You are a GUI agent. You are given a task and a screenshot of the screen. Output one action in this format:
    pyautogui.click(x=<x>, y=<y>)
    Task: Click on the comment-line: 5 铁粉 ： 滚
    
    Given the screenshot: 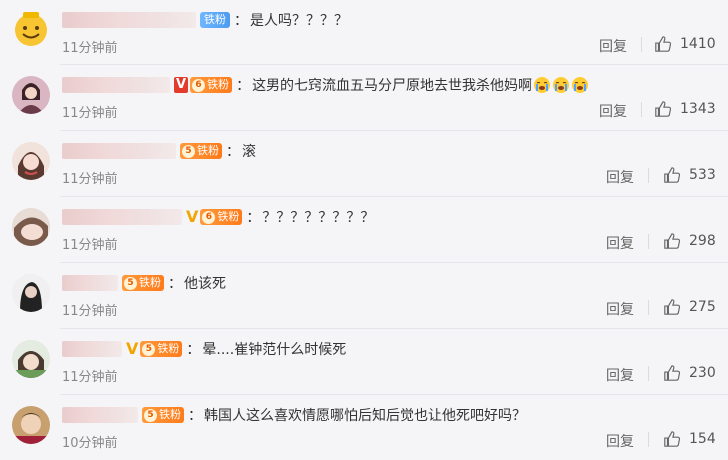 What is the action you would take?
    pyautogui.click(x=159, y=151)
    